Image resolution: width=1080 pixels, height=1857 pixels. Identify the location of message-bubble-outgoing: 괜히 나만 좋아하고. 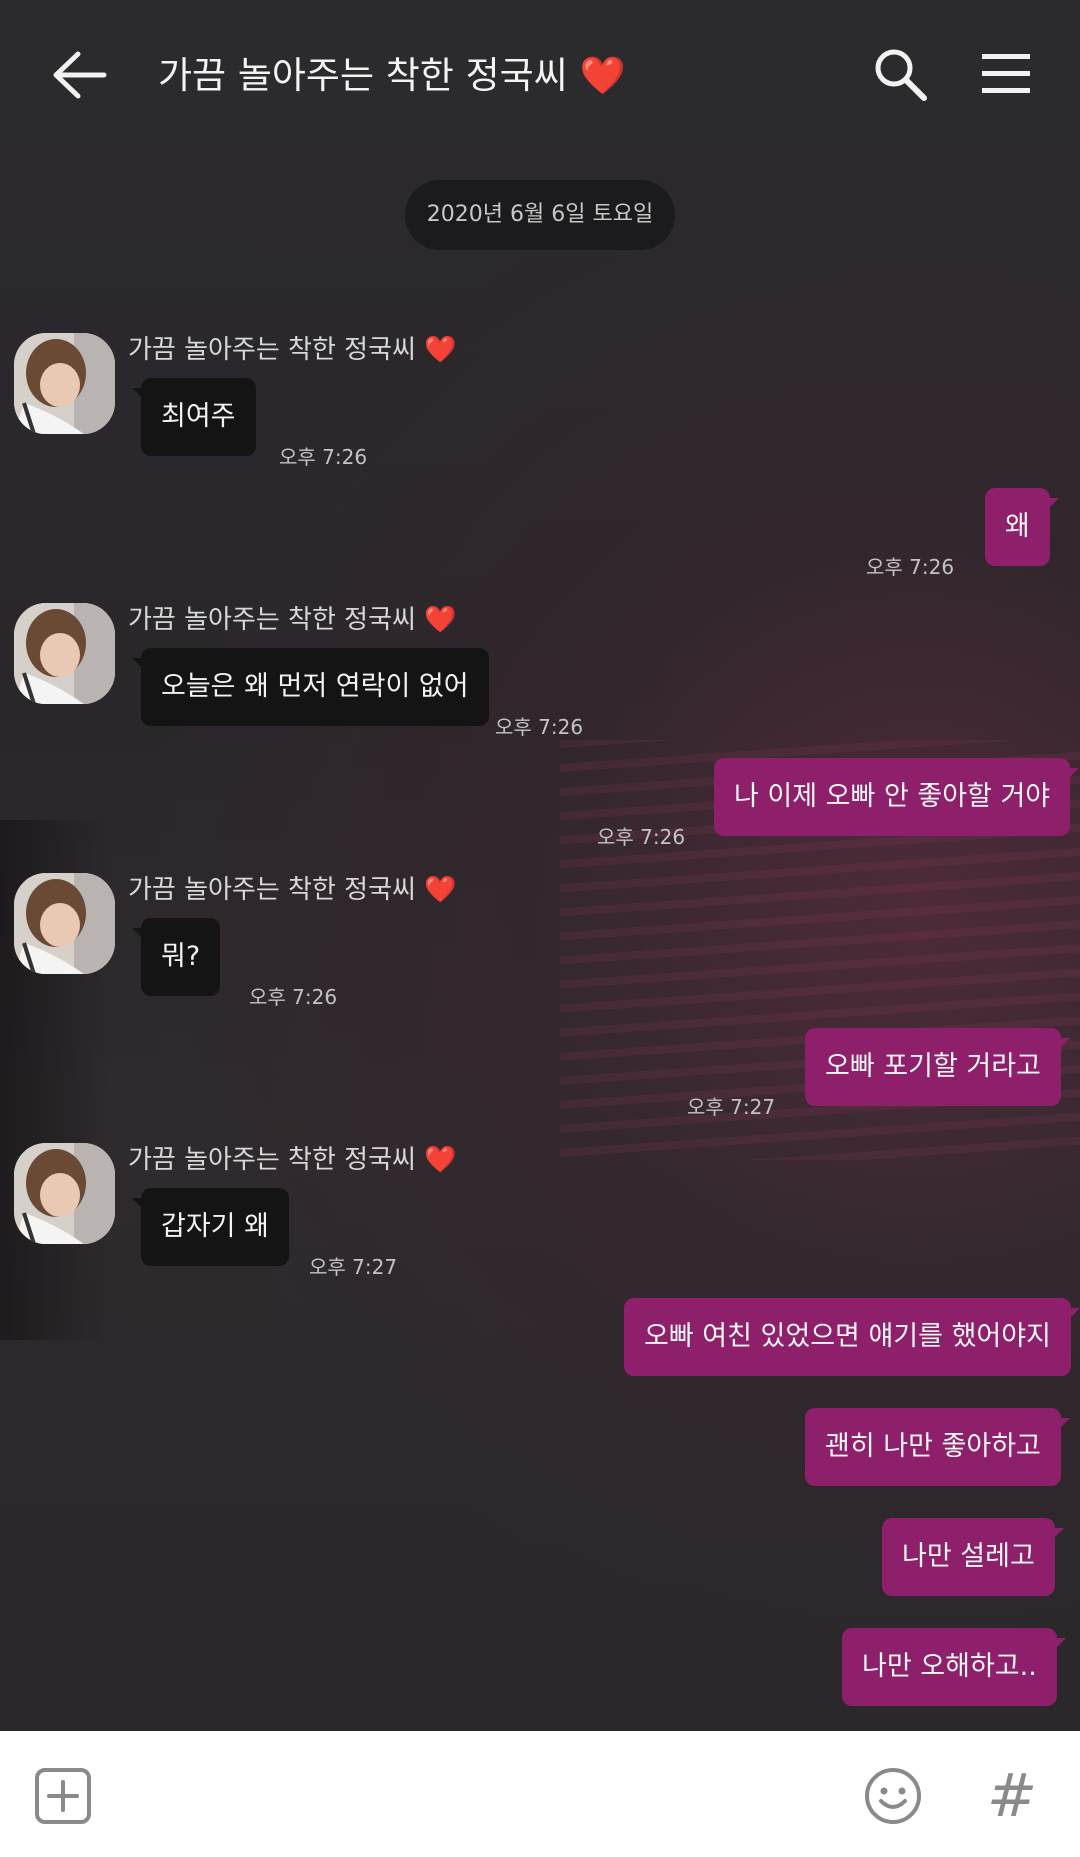
(937, 1447).